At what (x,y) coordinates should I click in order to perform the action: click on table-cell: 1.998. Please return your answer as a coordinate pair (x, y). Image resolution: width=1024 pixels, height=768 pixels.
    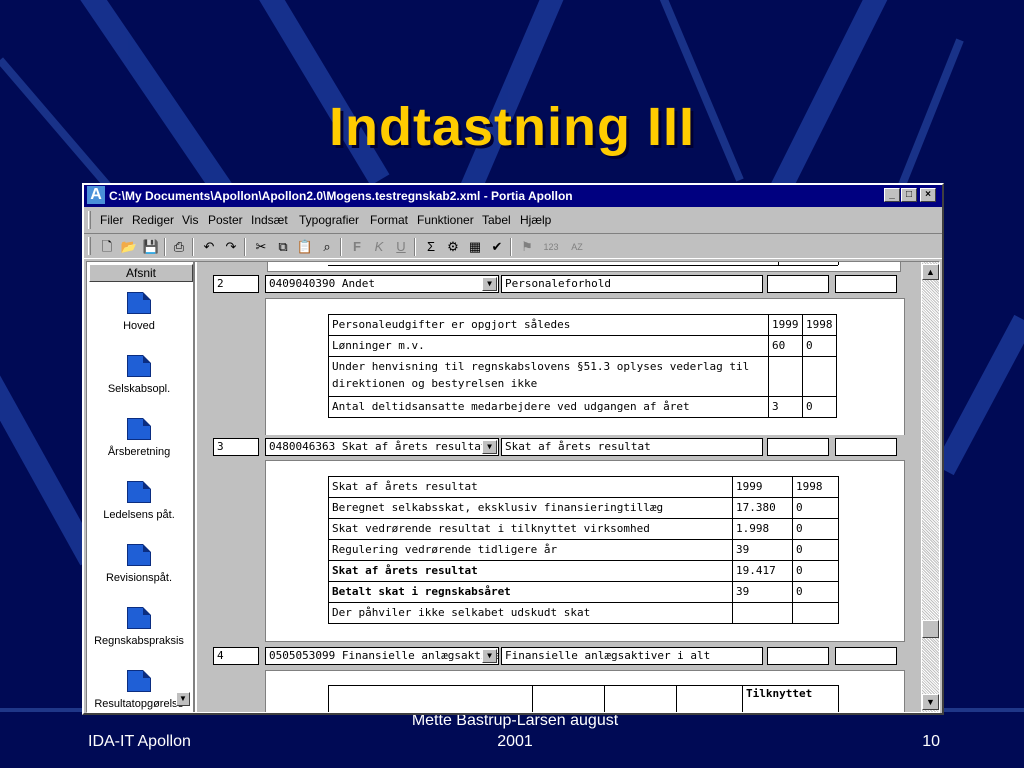
    Looking at the image, I should click on (762, 529).